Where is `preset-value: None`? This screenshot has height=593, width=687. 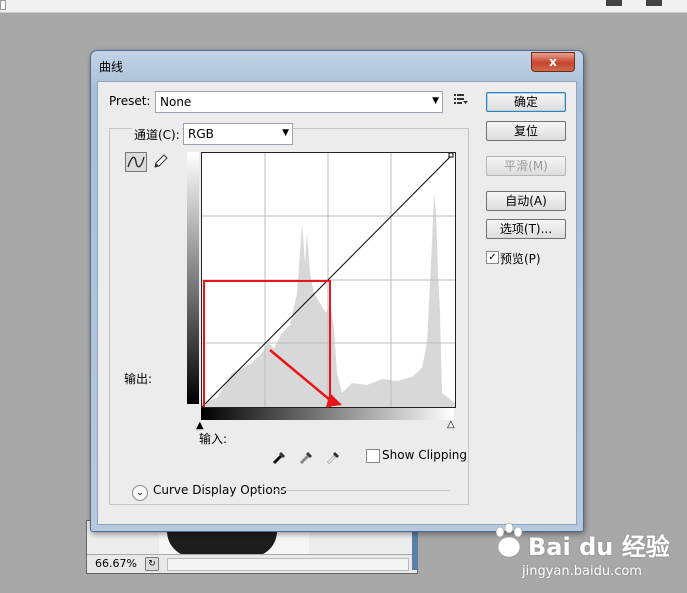
preset-value: None is located at coordinates (176, 102).